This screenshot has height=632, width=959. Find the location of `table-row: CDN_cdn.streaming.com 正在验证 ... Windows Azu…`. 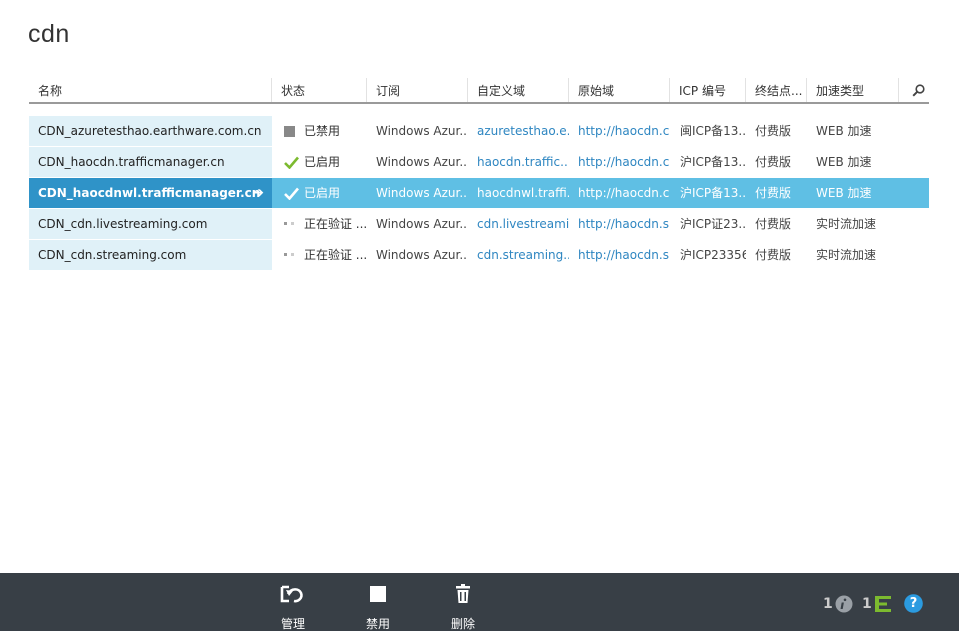

table-row: CDN_cdn.streaming.com 正在验证 ... Windows Azu… is located at coordinates (479, 255).